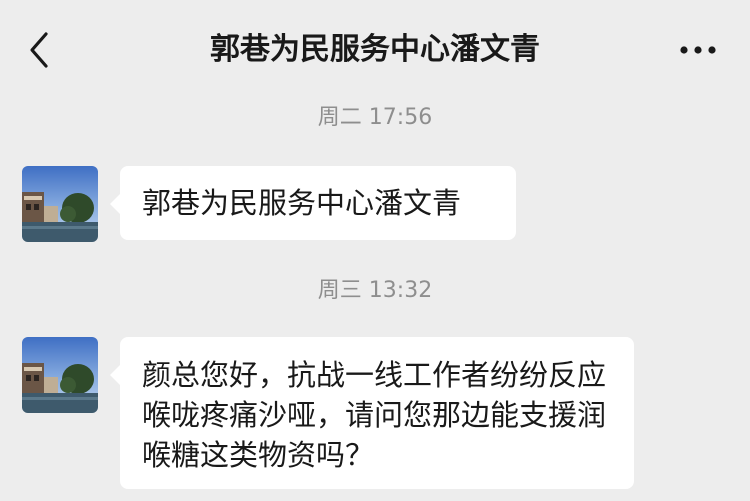 The image size is (750, 501). I want to click on message-text: 颜总您好，抗战一线工作者纷纷反应喉咙疼痛沙哑，请问您那边能支援润喉糖这类物资吗？, so click(374, 415).